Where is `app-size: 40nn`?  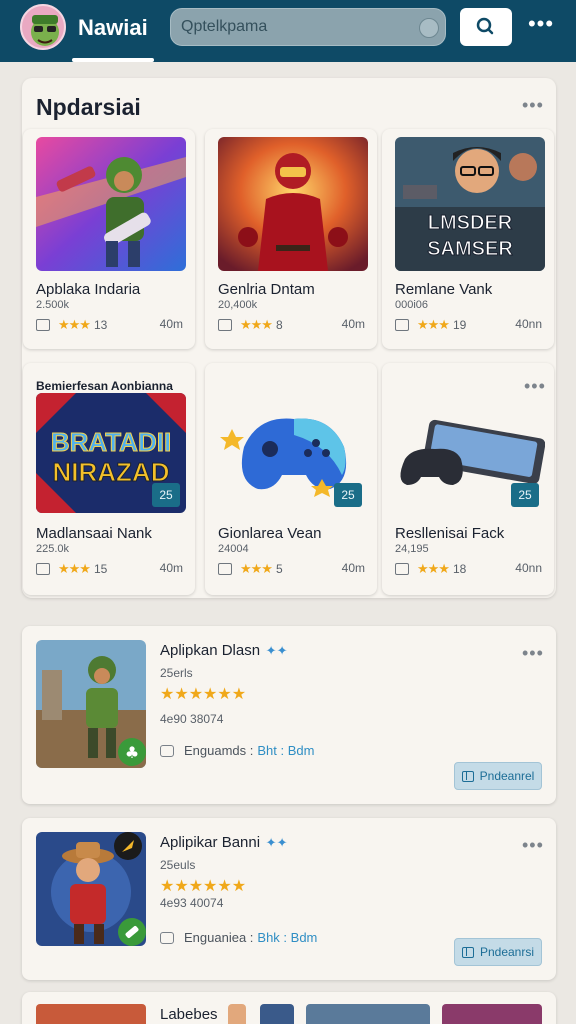
app-size: 40nn is located at coordinates (528, 568).